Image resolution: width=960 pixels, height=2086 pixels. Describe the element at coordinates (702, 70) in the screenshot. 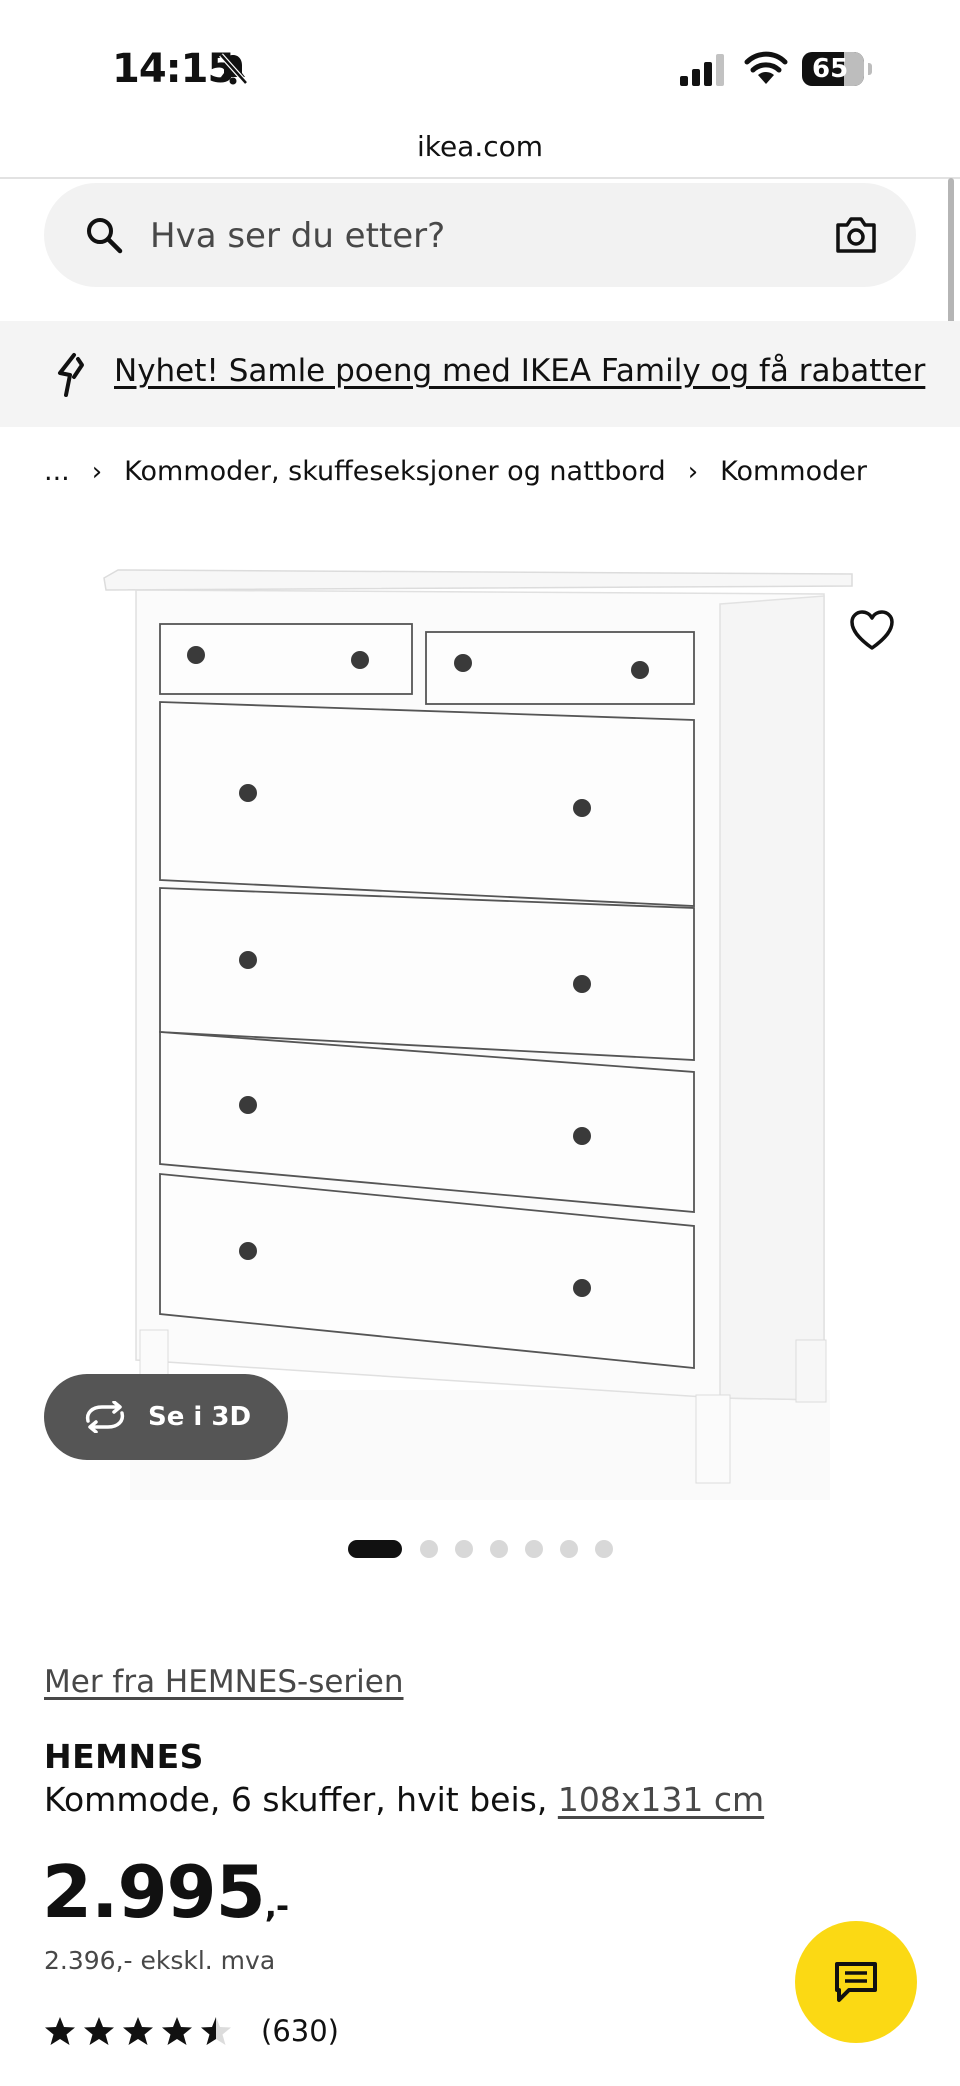

I see `signal-icon` at that location.